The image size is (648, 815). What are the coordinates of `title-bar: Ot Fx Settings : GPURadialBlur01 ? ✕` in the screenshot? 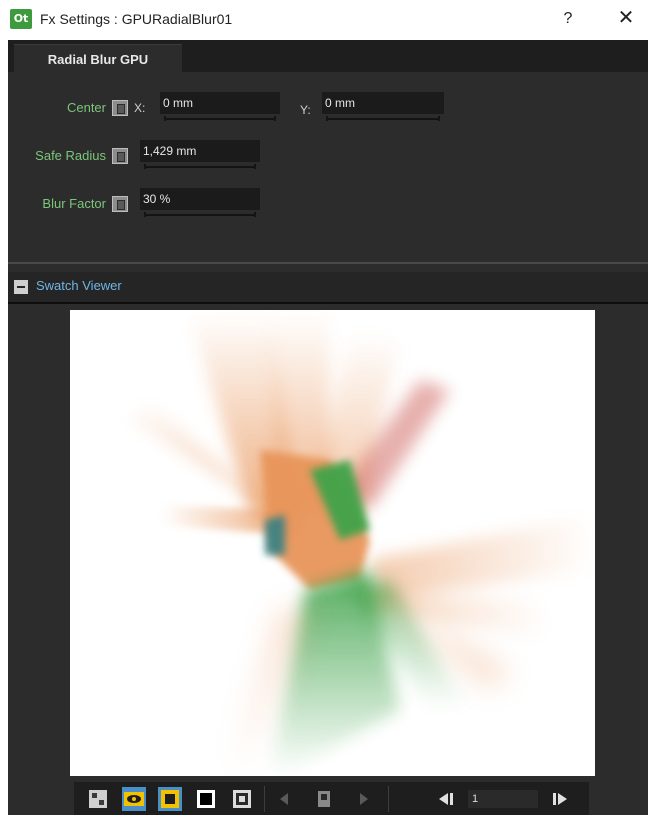 It's located at (324, 20).